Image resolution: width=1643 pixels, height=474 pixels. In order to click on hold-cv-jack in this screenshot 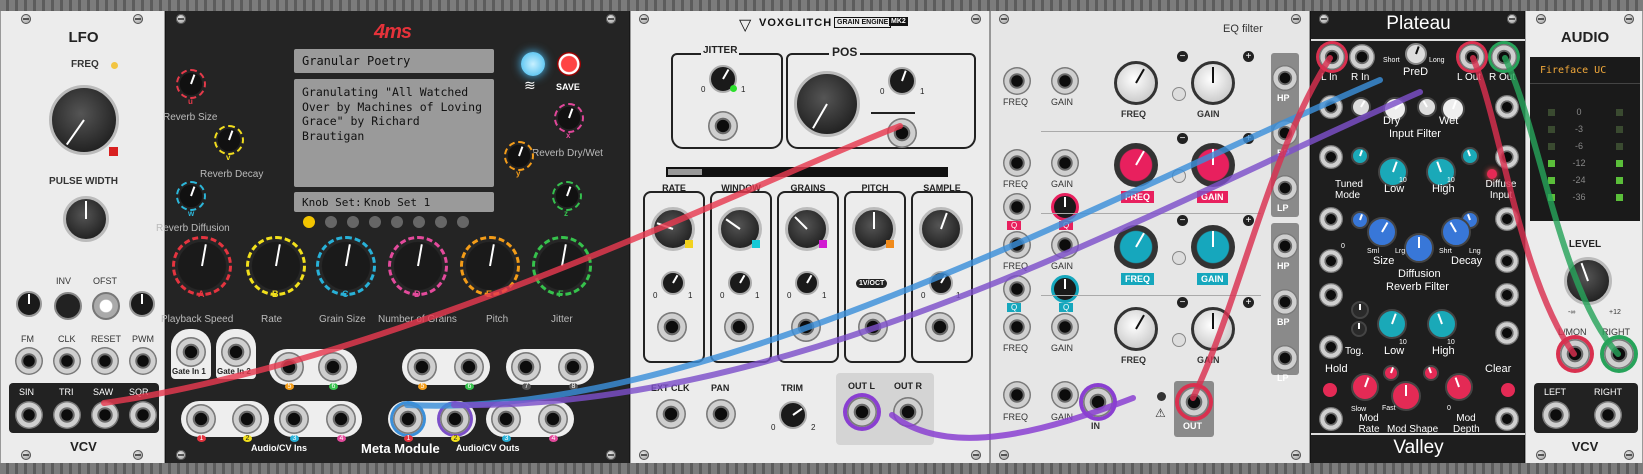, I will do `click(1331, 347)`.